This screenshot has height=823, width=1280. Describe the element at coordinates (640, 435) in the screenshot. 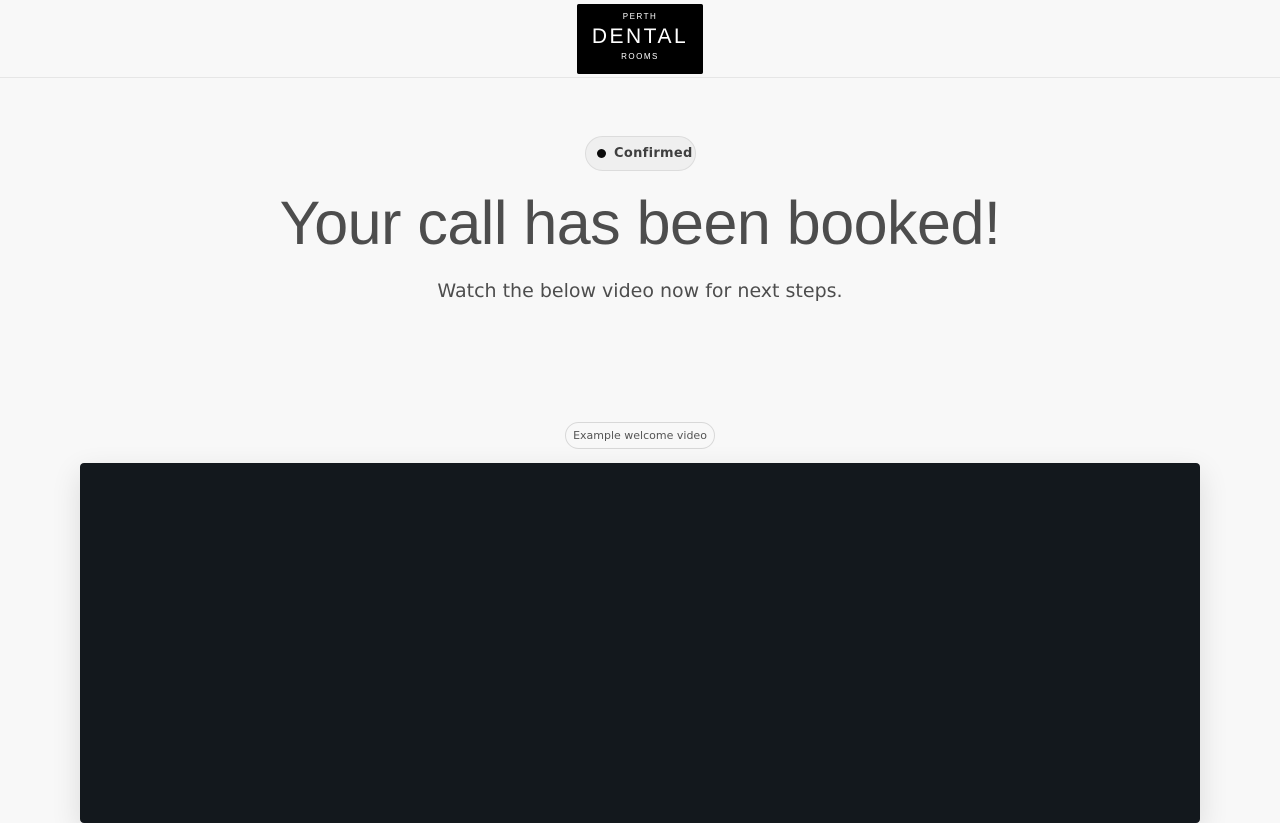

I see `video-tag: Example welcome video` at that location.